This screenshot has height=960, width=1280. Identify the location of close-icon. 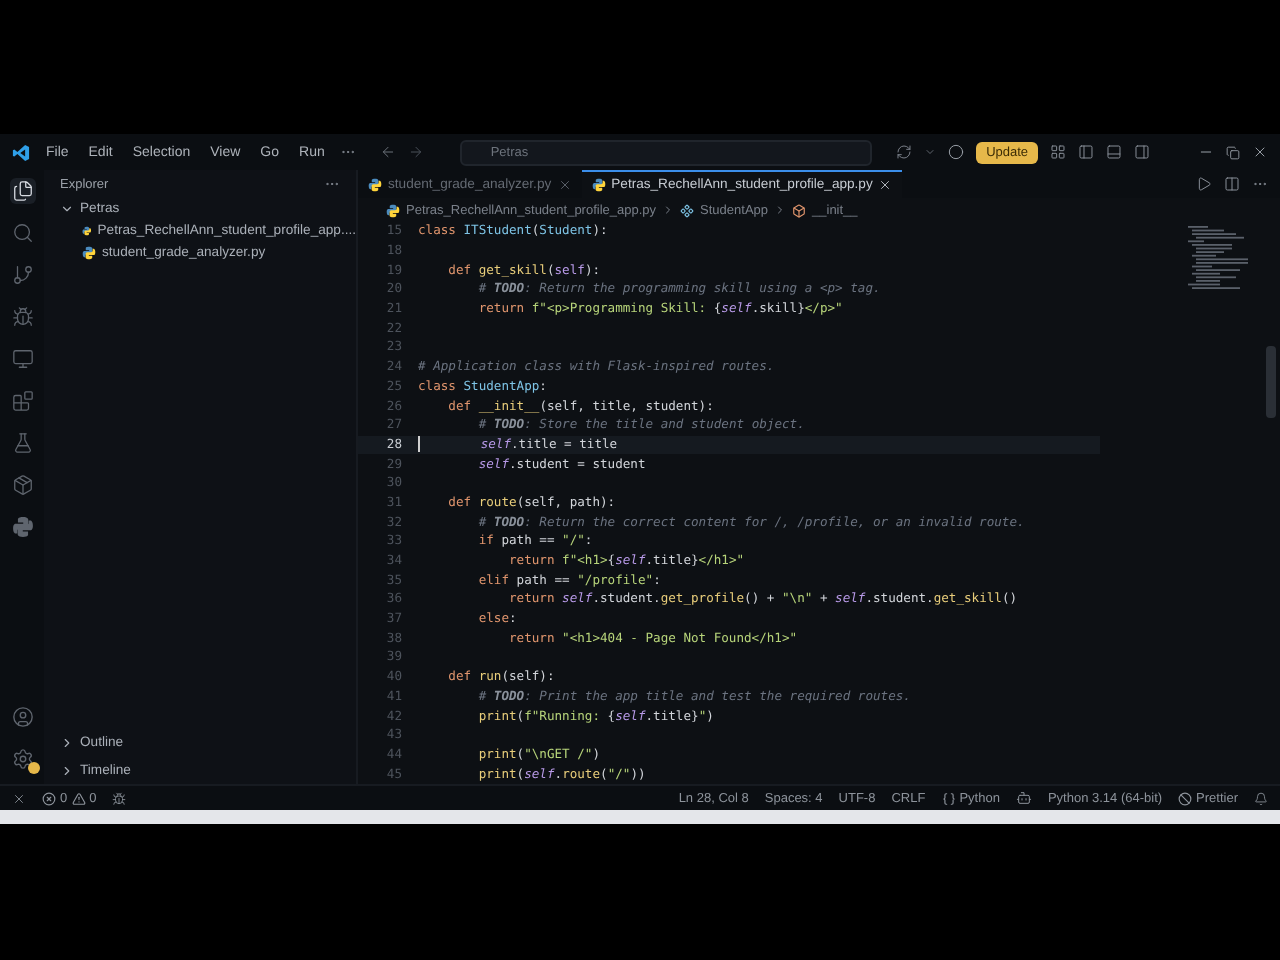
(1259, 152).